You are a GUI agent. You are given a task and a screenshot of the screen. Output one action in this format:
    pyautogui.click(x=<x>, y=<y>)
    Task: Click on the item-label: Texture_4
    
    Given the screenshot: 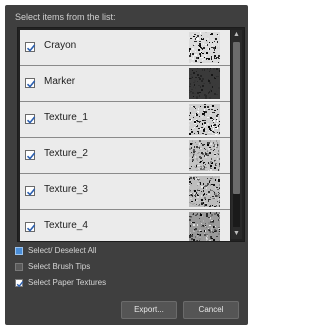 What is the action you would take?
    pyautogui.click(x=66, y=225)
    